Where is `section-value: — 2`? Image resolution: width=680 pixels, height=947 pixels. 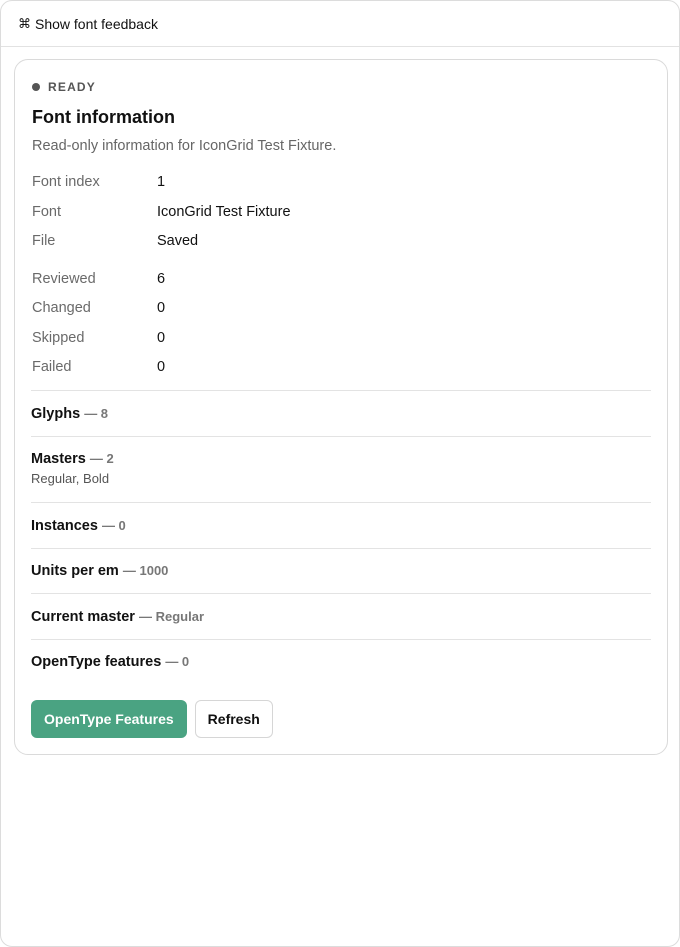
section-value: — 2 is located at coordinates (101, 458).